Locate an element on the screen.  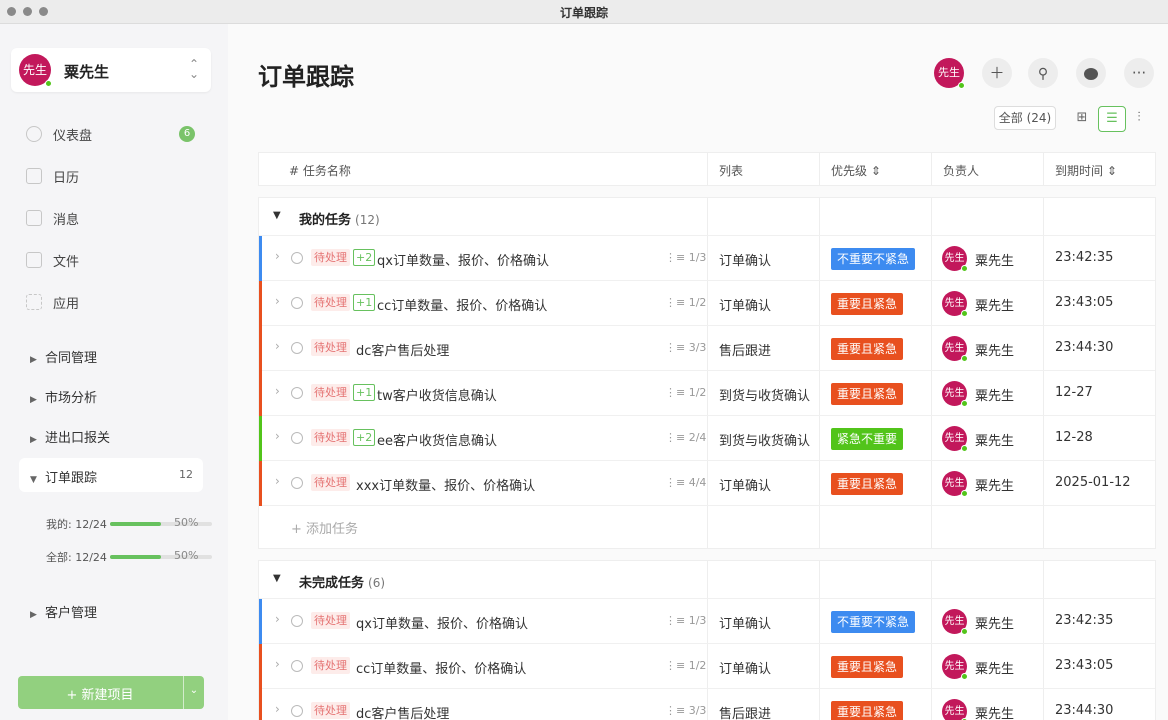
new-project-button: + 新建项目 ⌄ is located at coordinates (111, 692).